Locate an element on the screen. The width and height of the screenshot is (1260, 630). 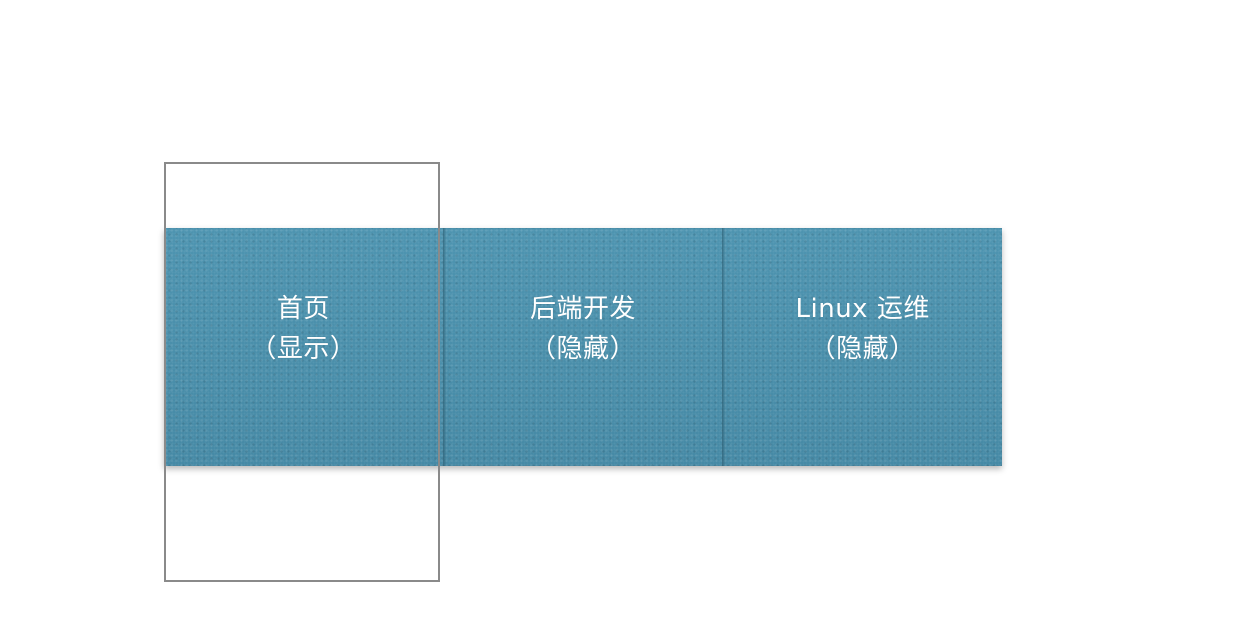
panel-status: （显示） is located at coordinates (303, 349).